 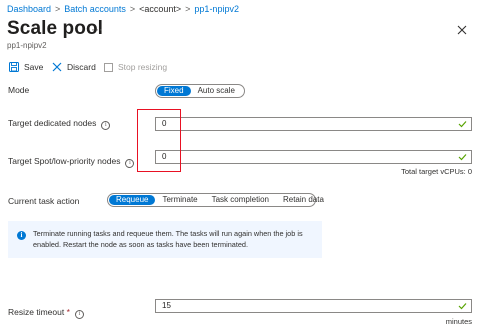 What do you see at coordinates (216, 9) in the screenshot?
I see `breadcrumb-pool: pp1-npipv2` at bounding box center [216, 9].